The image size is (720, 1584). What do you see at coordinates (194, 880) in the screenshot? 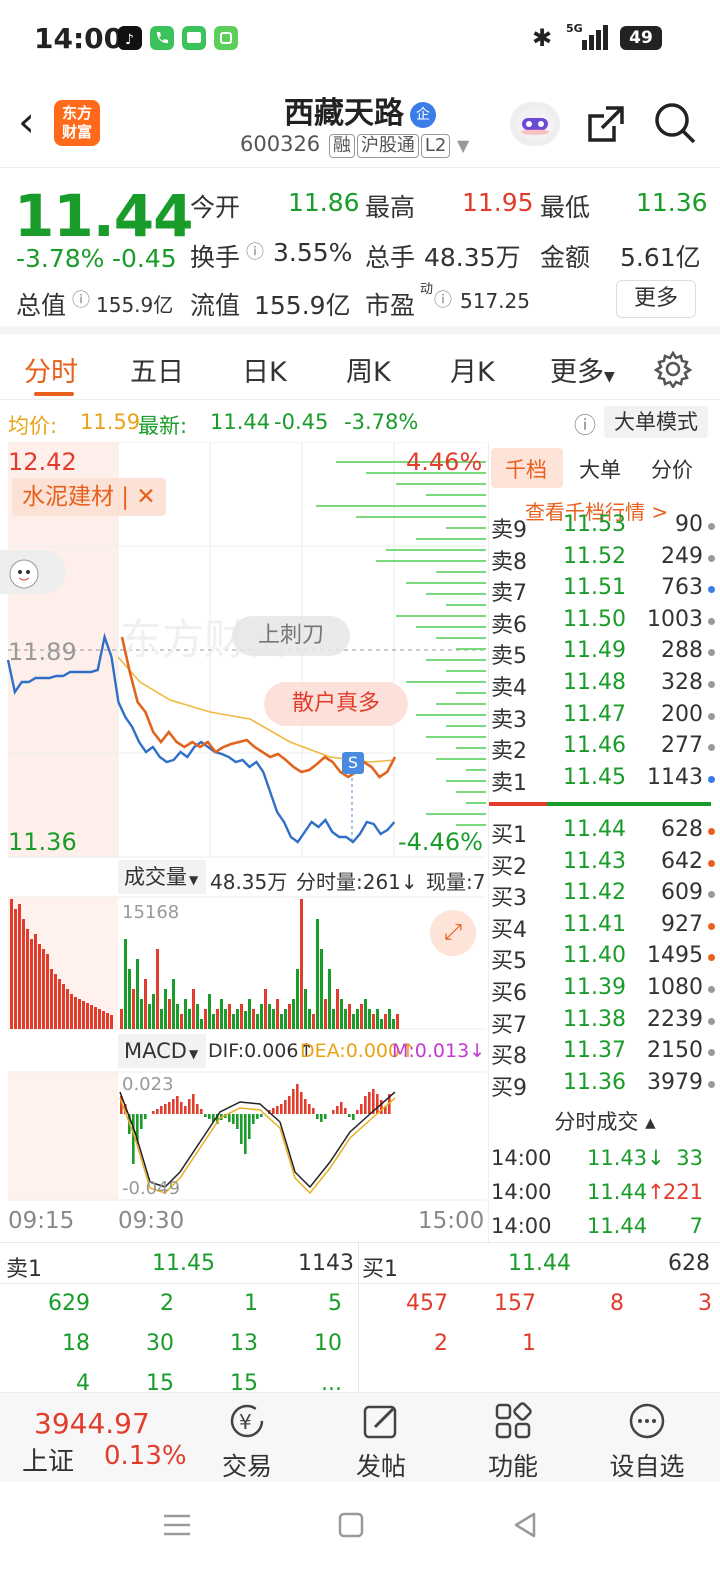
I see `chevron-down-icon: ▼` at bounding box center [194, 880].